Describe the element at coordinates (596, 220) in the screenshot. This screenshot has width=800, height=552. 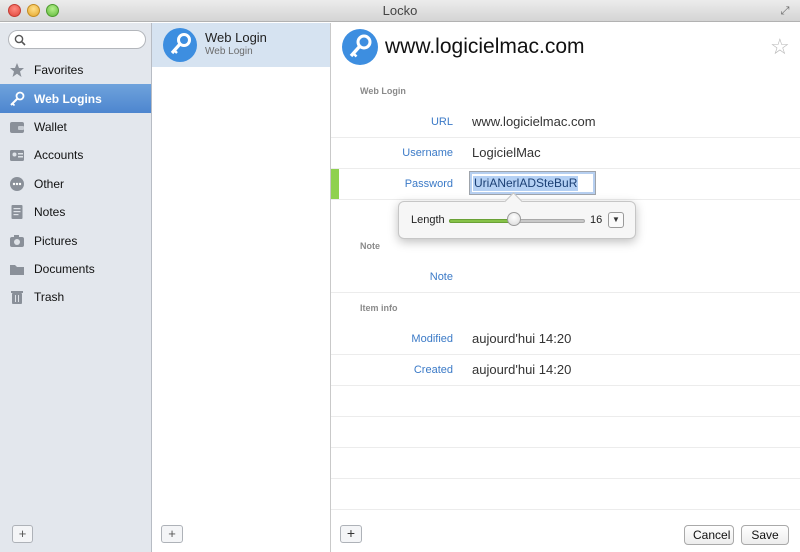
I see `length-value: 16` at that location.